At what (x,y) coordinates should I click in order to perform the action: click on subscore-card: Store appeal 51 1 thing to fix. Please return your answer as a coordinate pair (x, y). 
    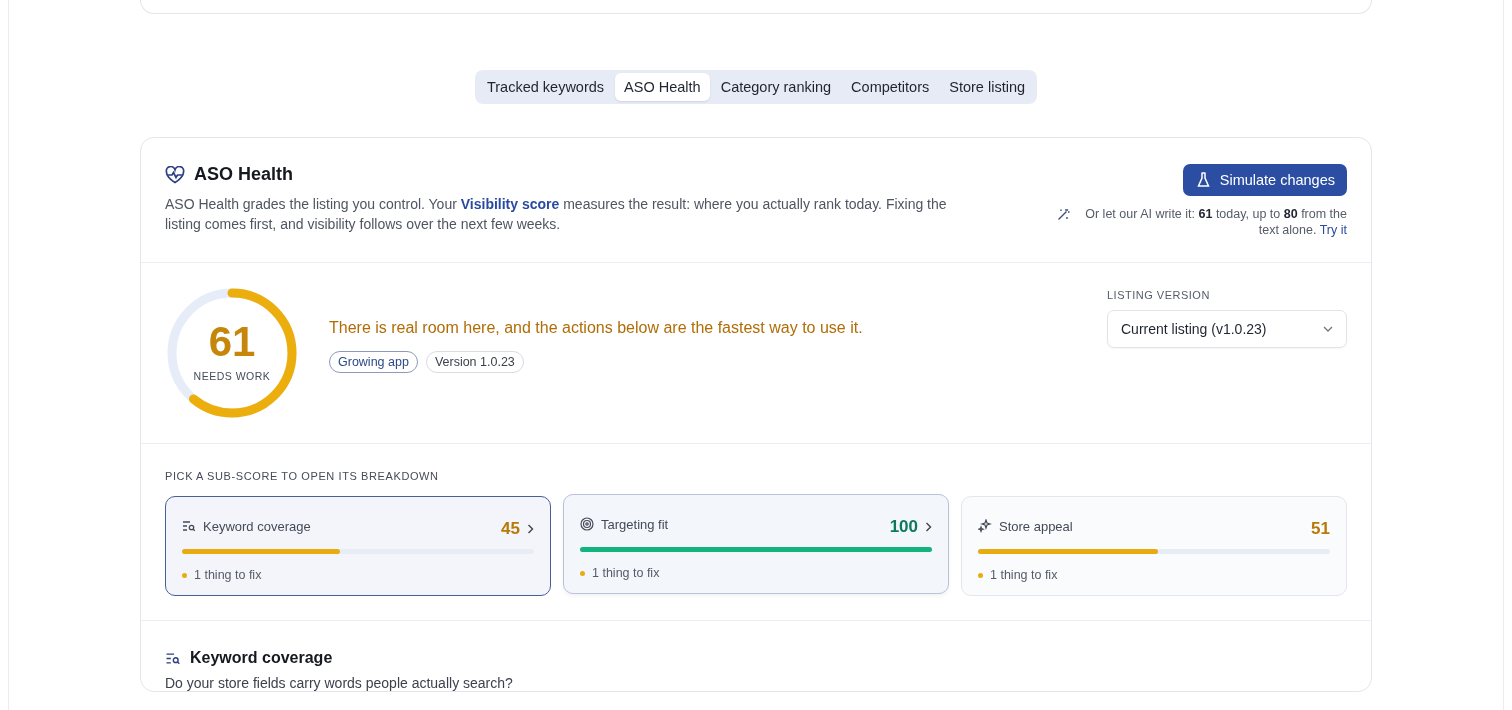
    Looking at the image, I should click on (1154, 546).